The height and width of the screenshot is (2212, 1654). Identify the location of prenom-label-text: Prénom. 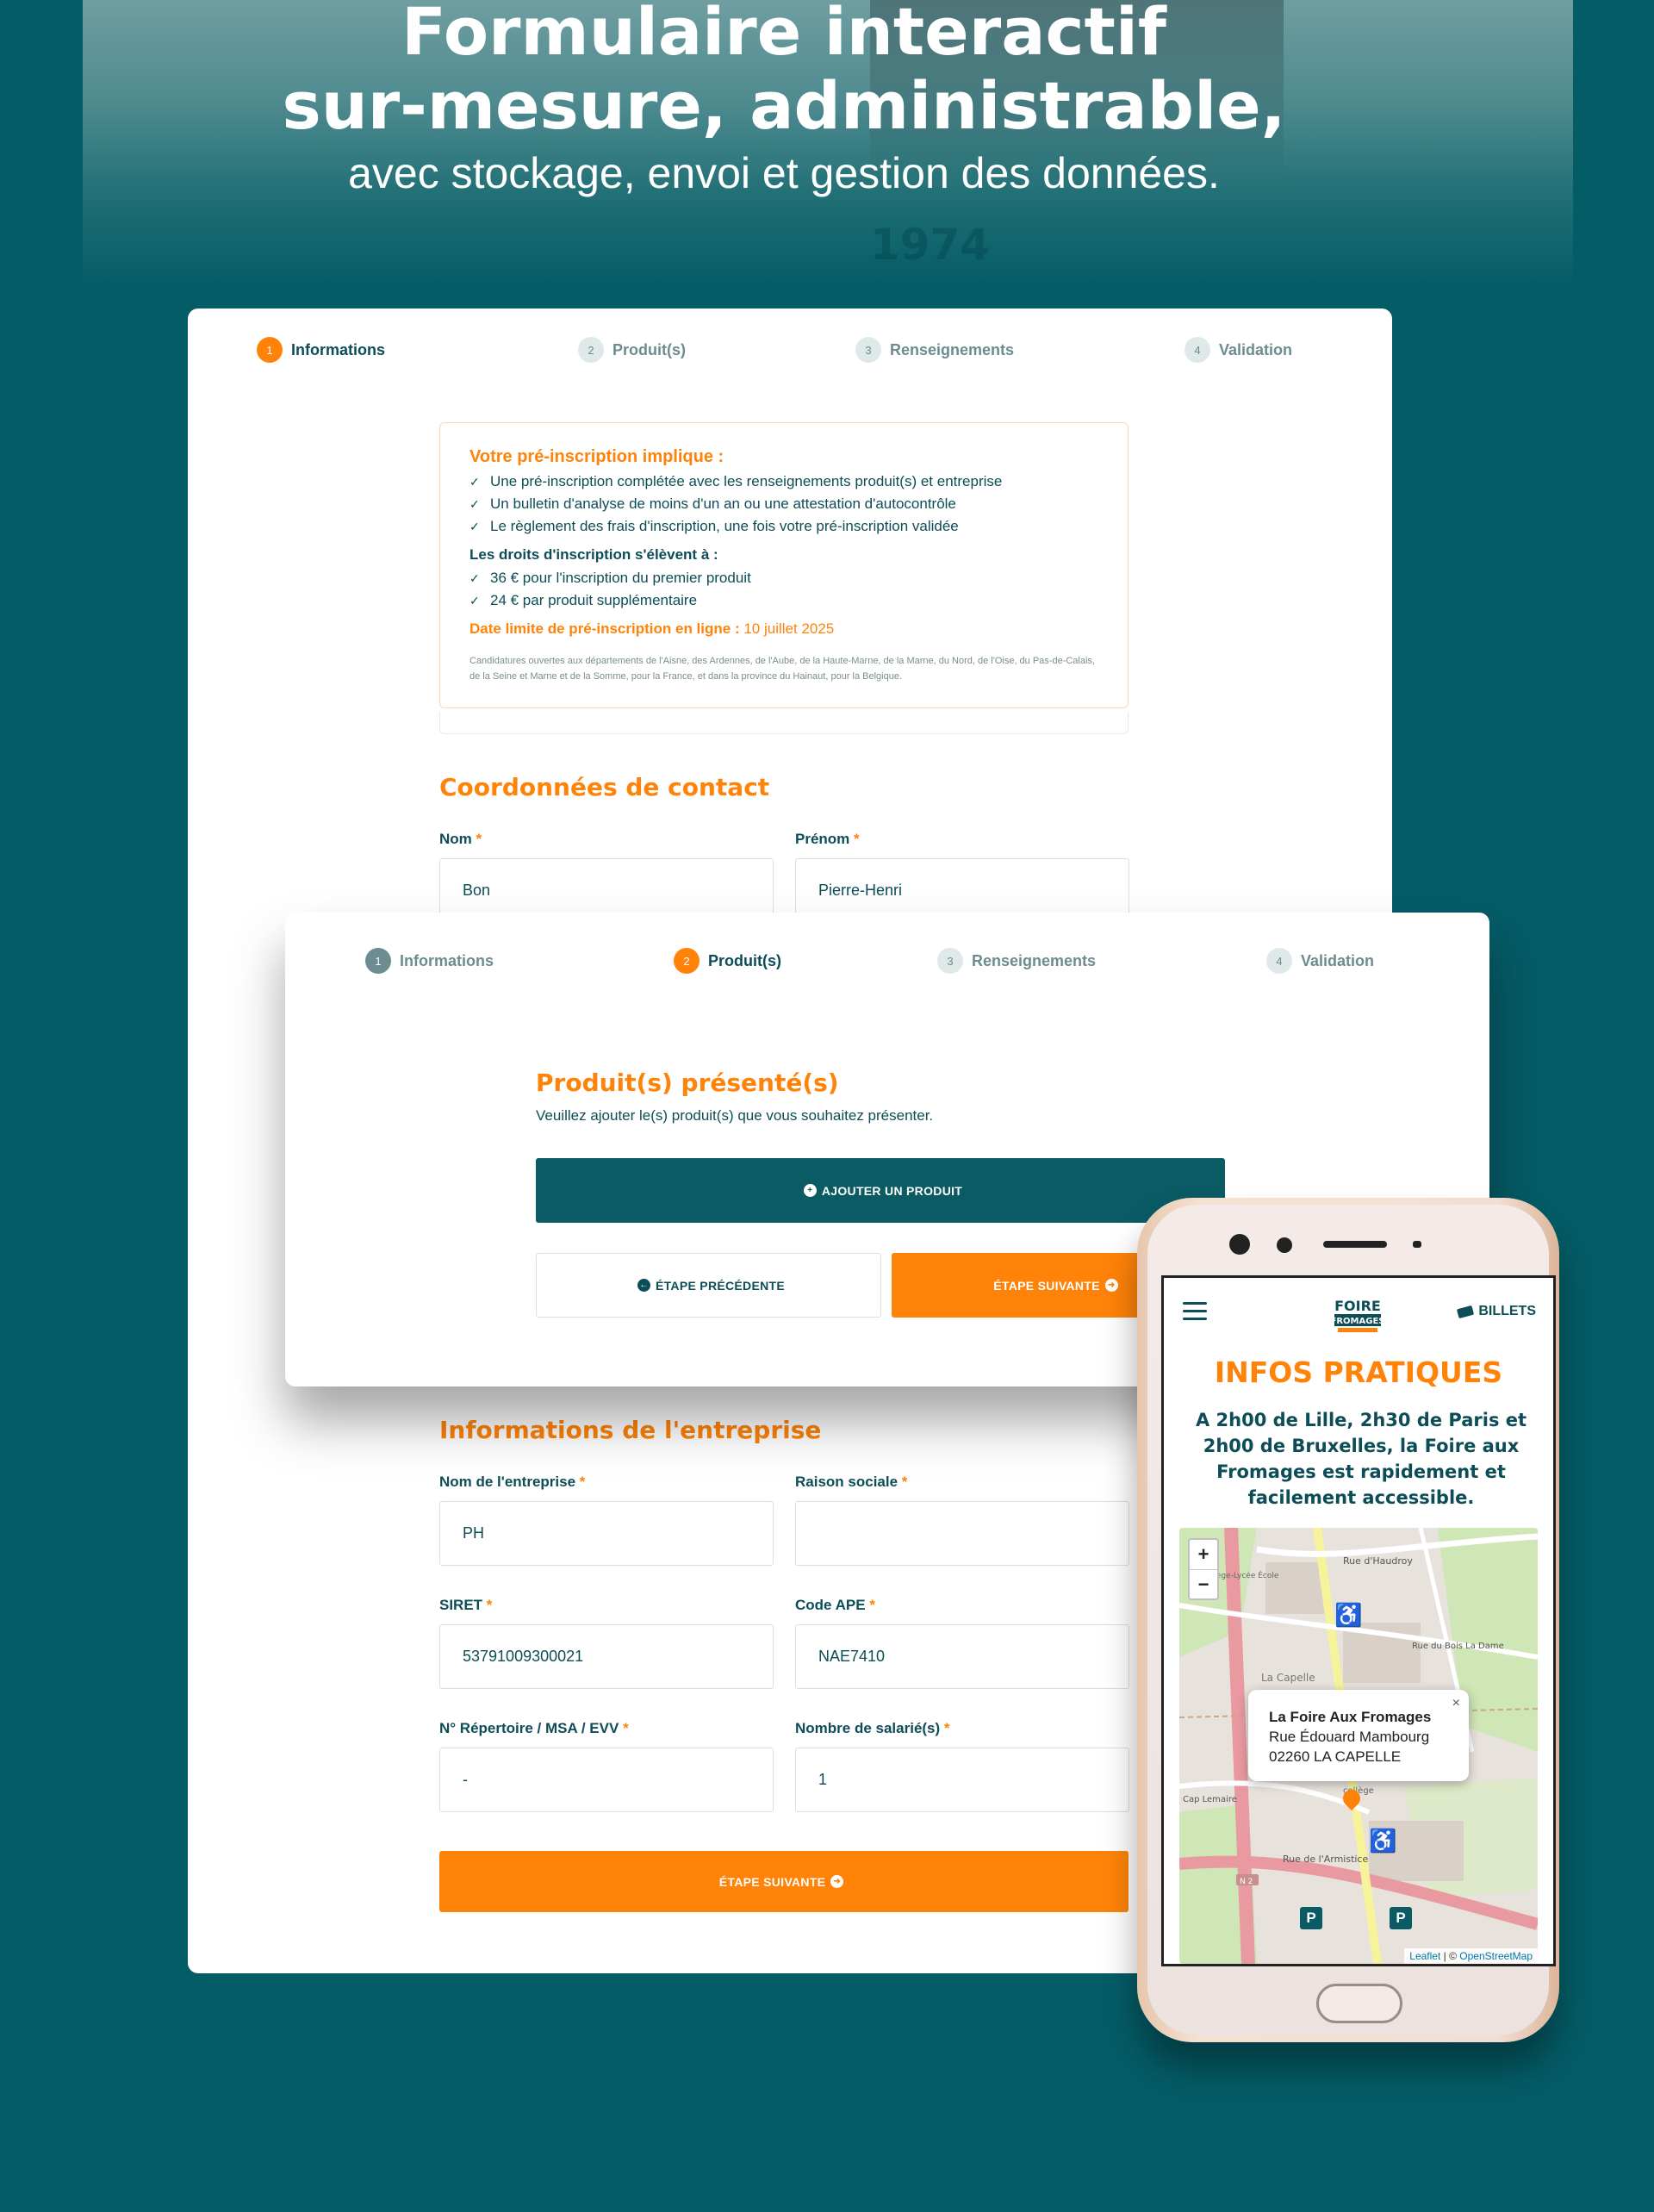
(822, 839).